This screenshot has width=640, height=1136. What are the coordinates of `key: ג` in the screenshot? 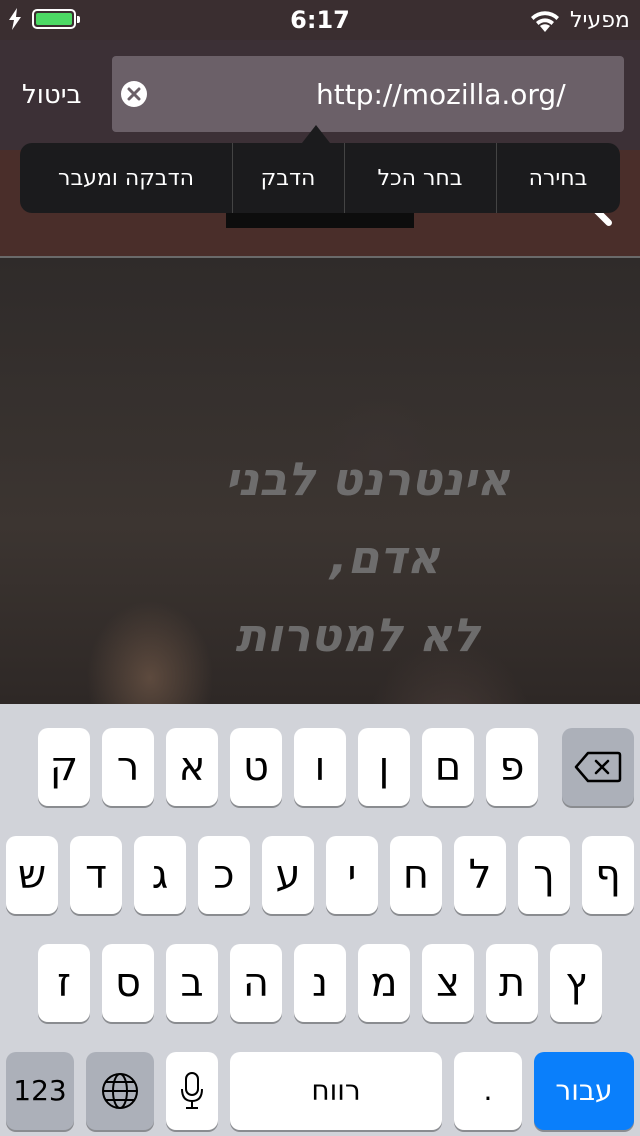 It's located at (160, 875).